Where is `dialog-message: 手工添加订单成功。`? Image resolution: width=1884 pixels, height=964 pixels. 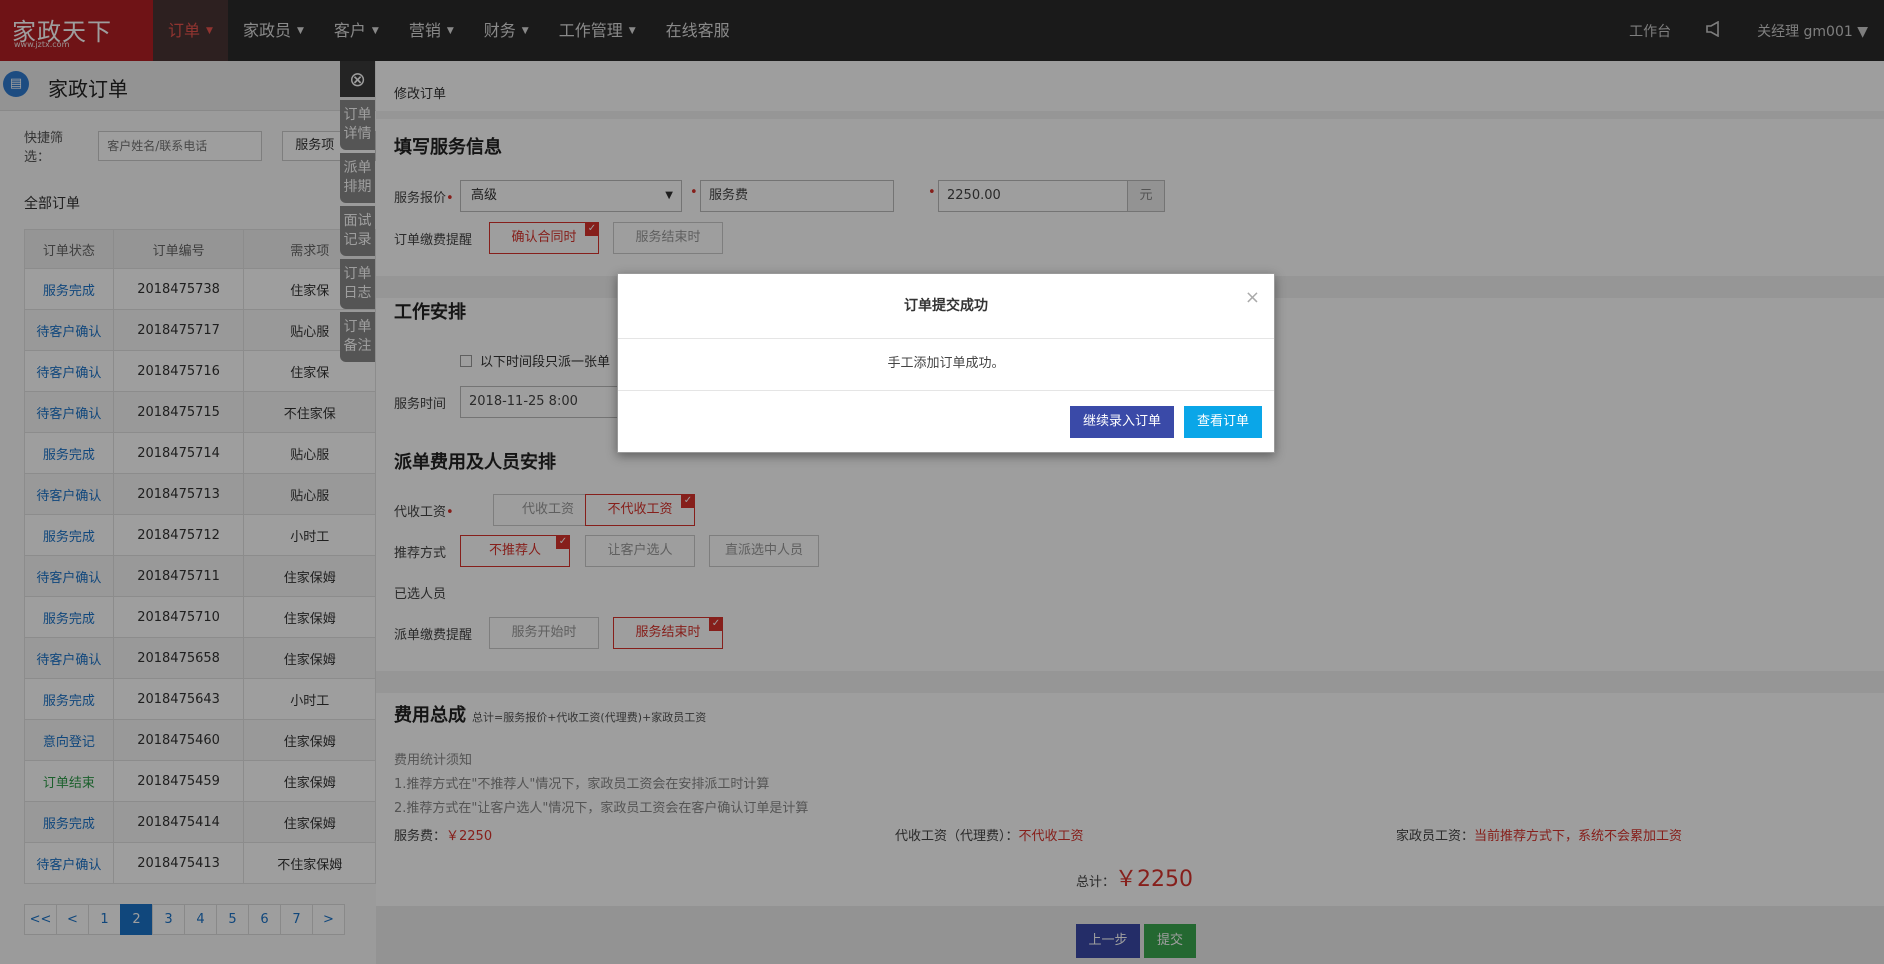 dialog-message: 手工添加订单成功。 is located at coordinates (946, 365).